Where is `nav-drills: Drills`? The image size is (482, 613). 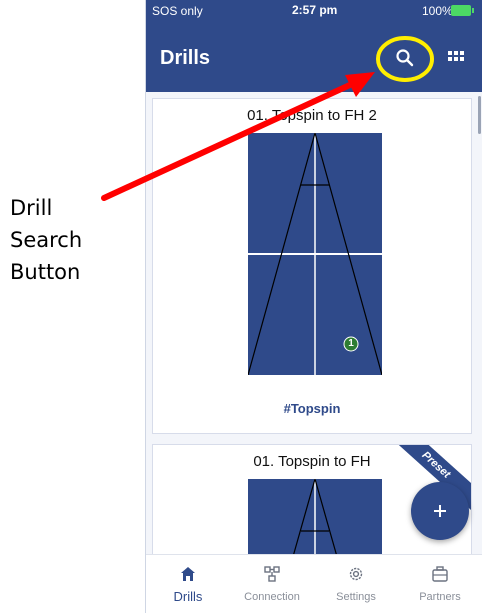 nav-drills: Drills is located at coordinates (188, 584).